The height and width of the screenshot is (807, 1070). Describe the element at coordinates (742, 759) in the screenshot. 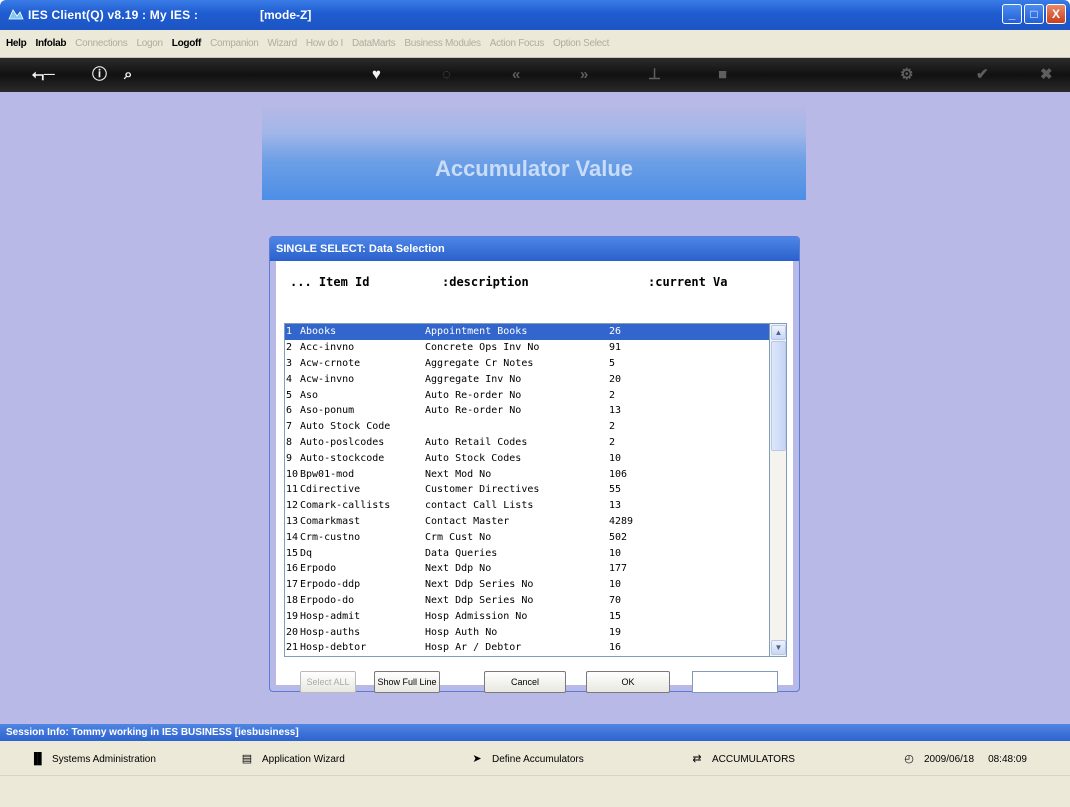

I see `status-accumulators: ⇄ ACCUMULATORS` at that location.